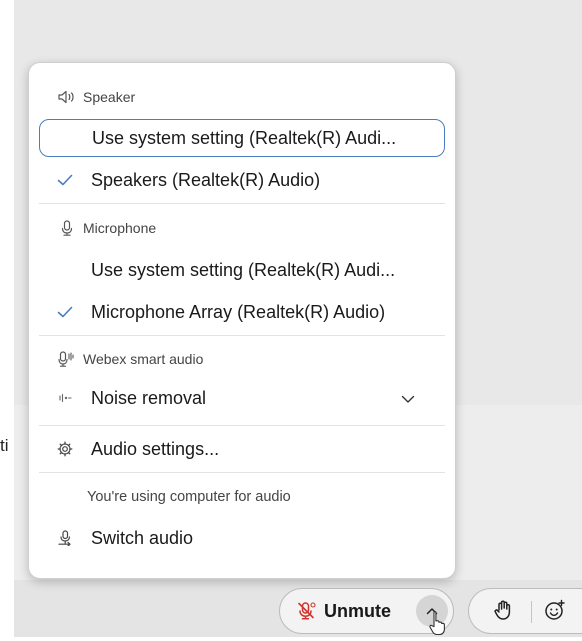 Image resolution: width=582 pixels, height=641 pixels. Describe the element at coordinates (4, 445) in the screenshot. I see `background-text: ti` at that location.